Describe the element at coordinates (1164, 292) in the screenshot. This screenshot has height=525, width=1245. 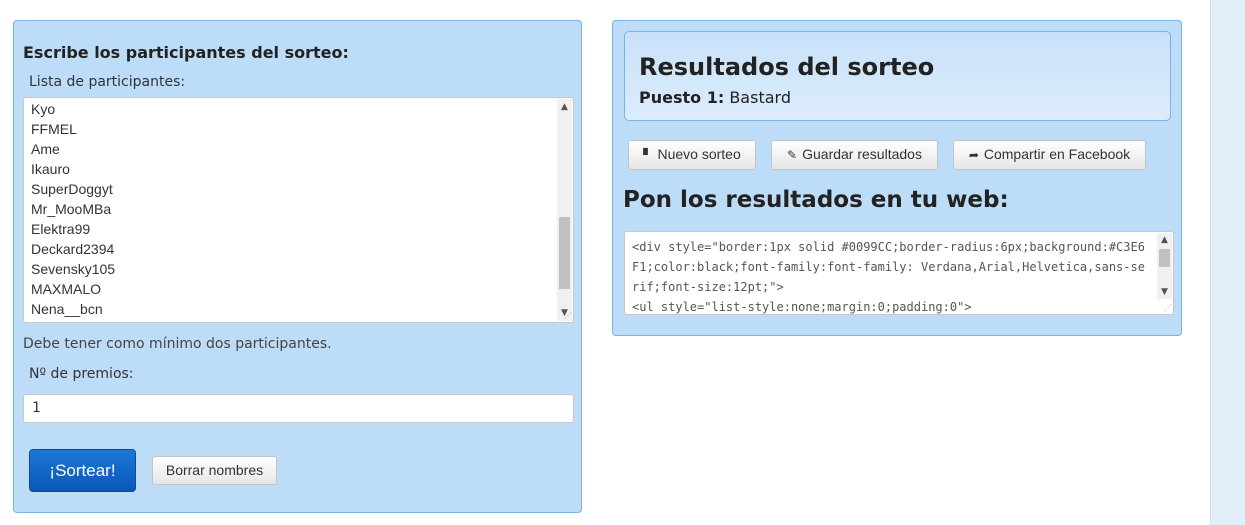
I see `code-scroll-down-icon: ▼` at that location.